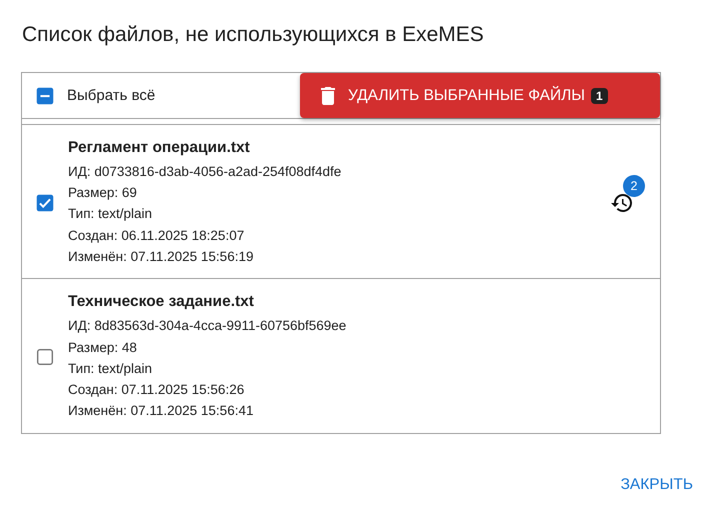 This screenshot has width=709, height=506. Describe the element at coordinates (205, 171) in the screenshot. I see `file-detail: ИД: d0733816-d3ab-4056-a2ad-254f08df4dfe` at that location.